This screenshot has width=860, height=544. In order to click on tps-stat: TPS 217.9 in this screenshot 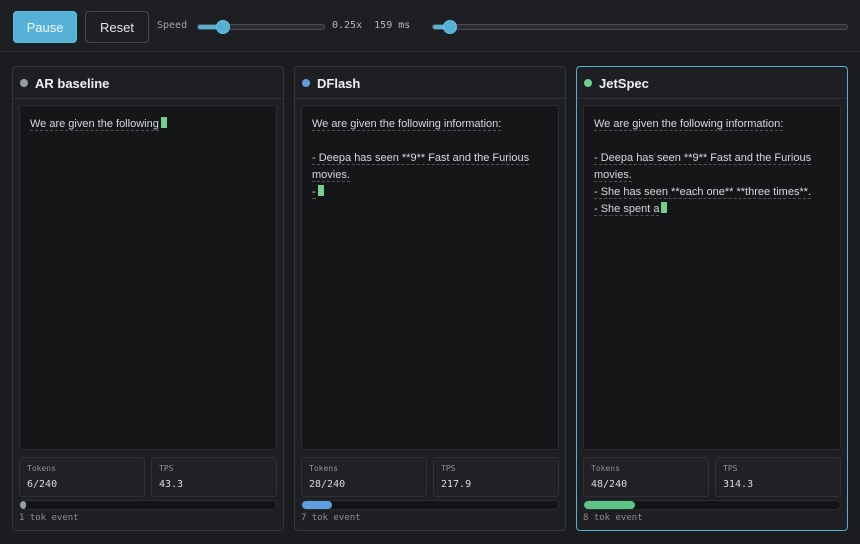, I will do `click(496, 477)`.